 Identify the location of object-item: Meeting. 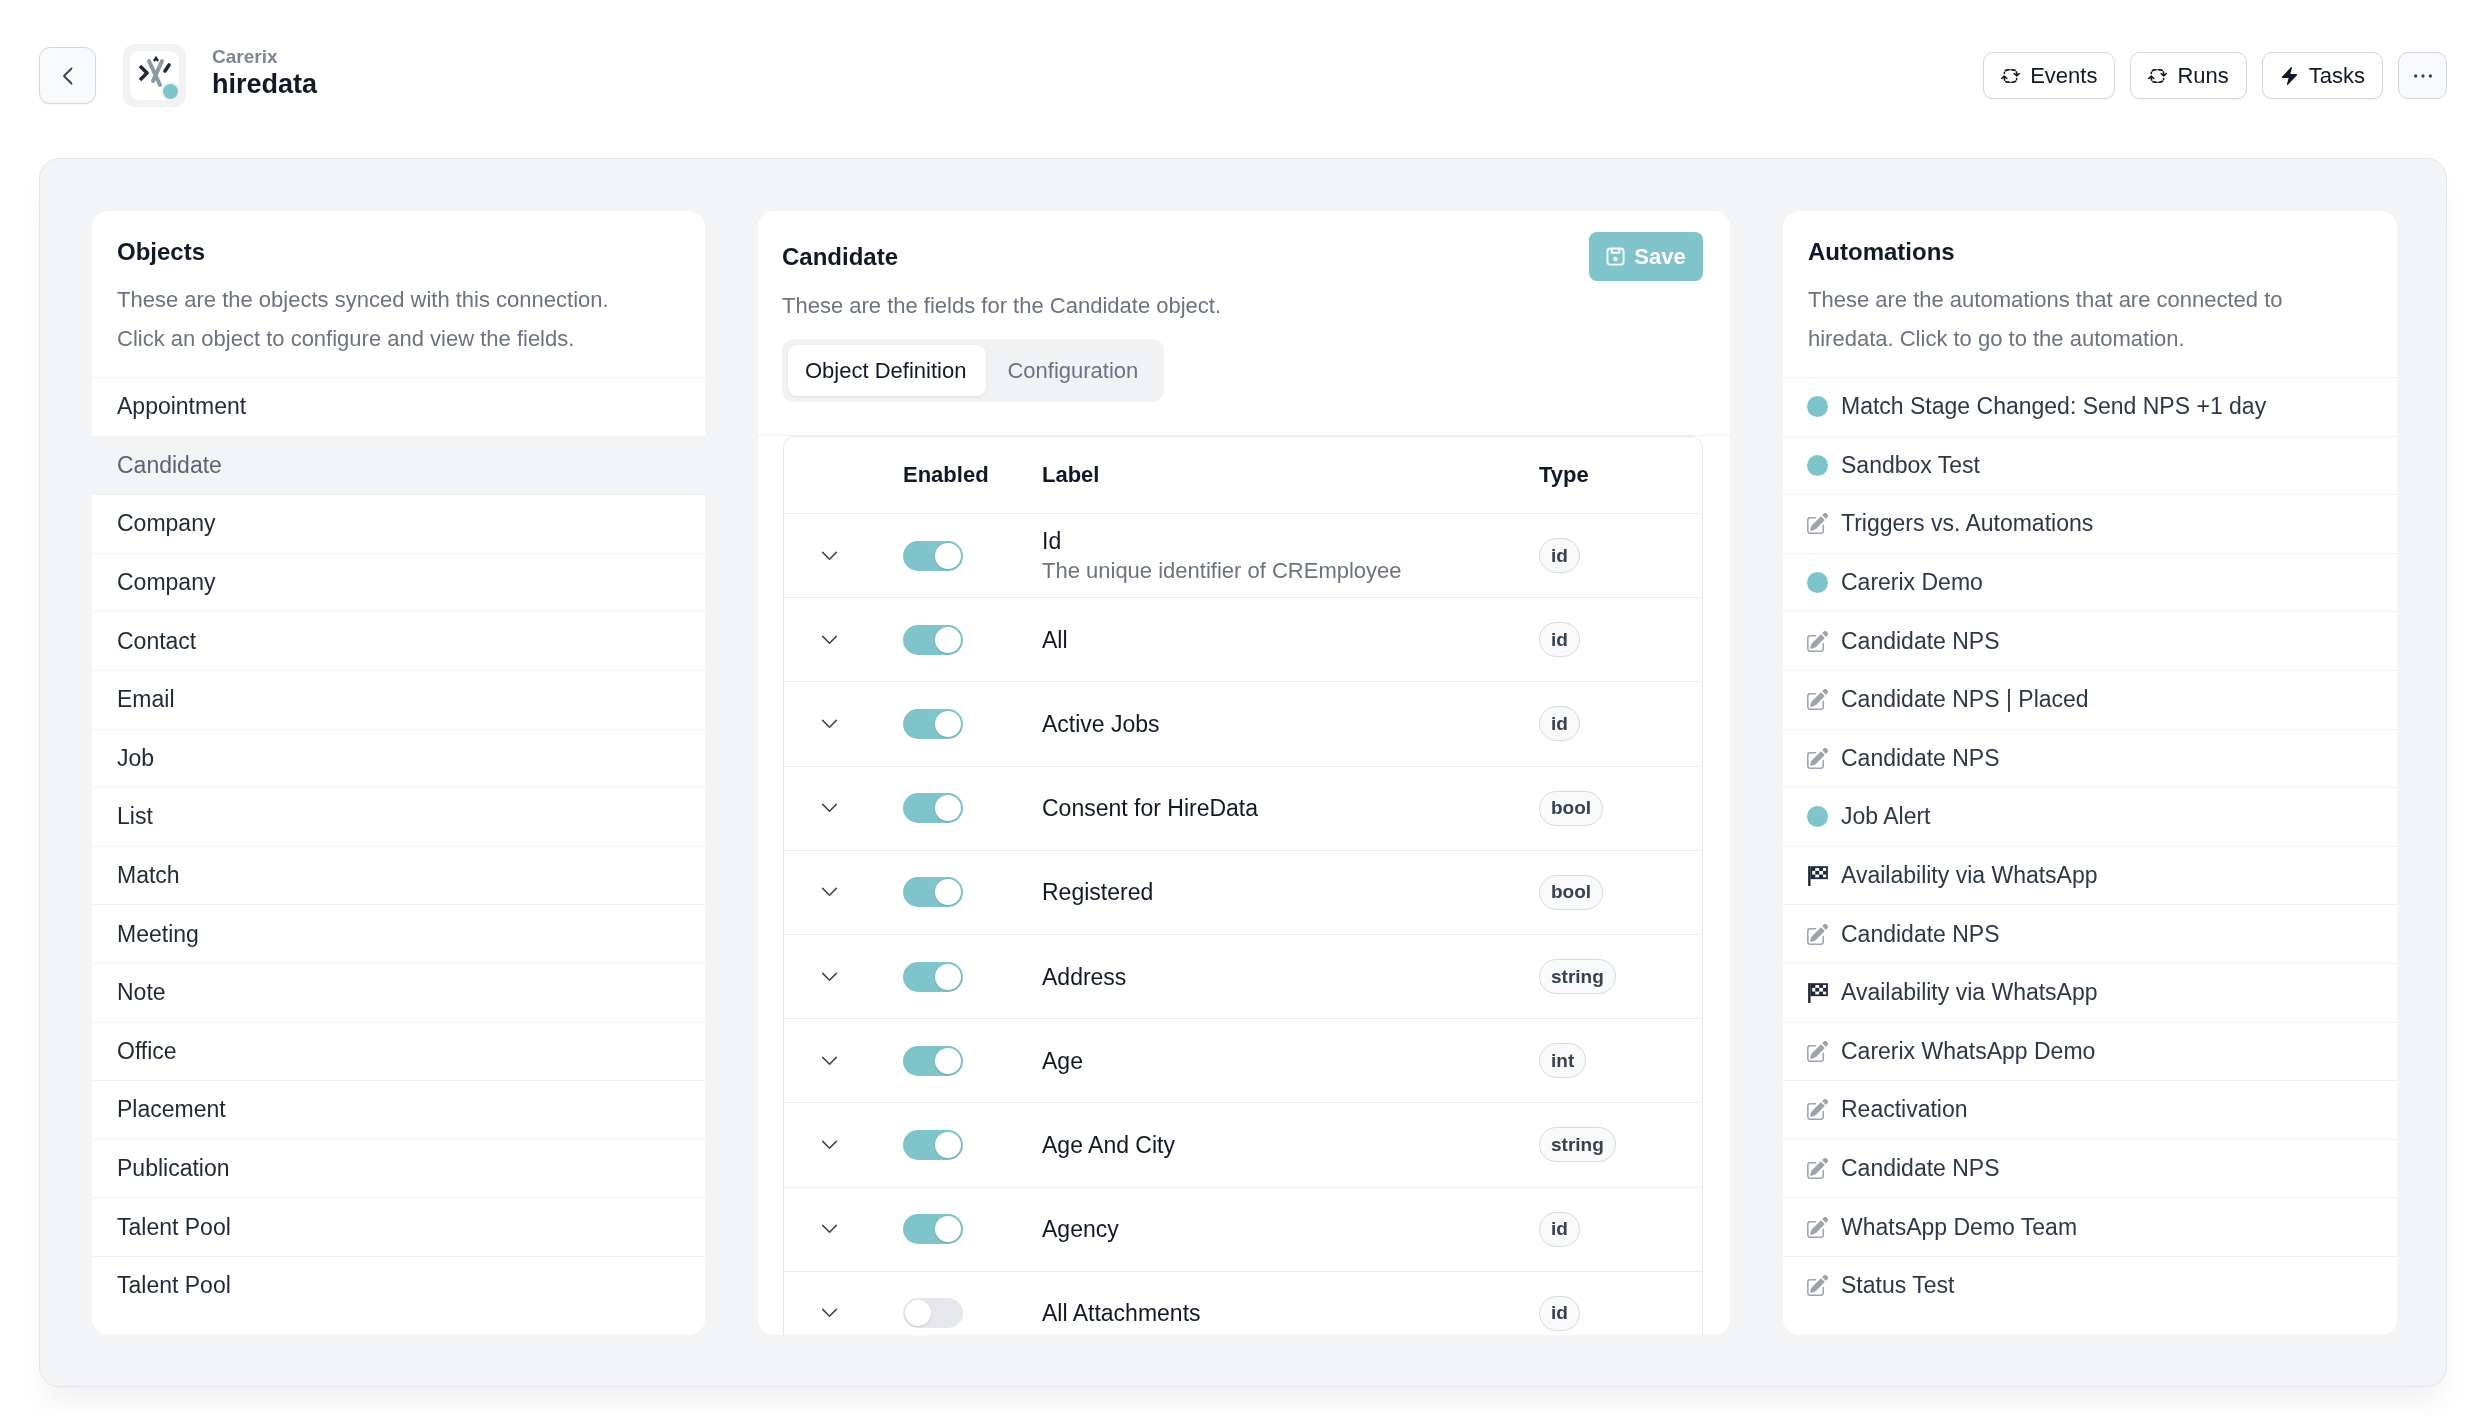
(398, 933).